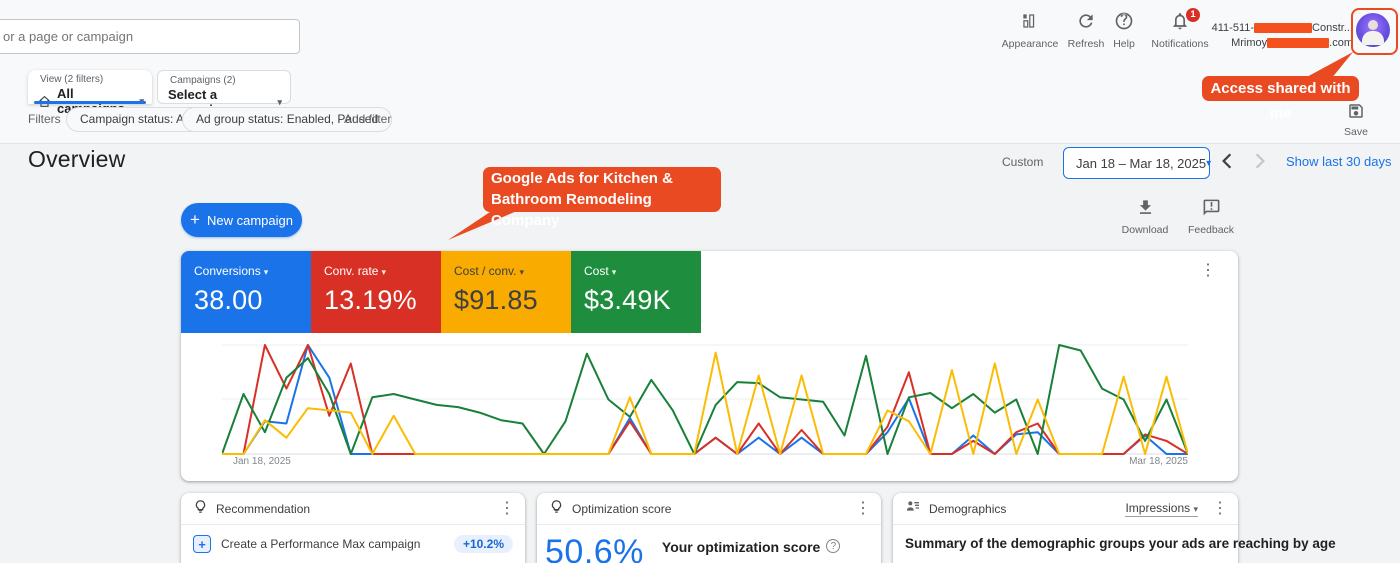 This screenshot has height=563, width=1400. What do you see at coordinates (1227, 161) in the screenshot?
I see `previous-period-button` at bounding box center [1227, 161].